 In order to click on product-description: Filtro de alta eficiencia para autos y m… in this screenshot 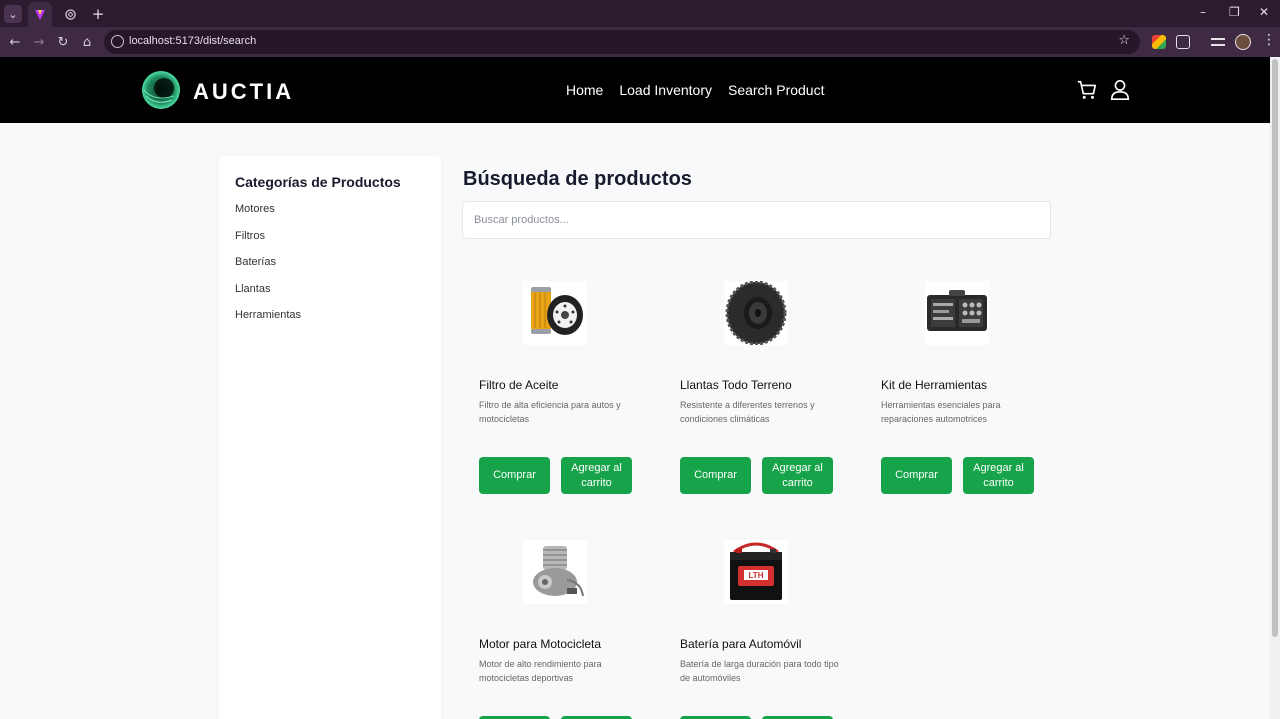, I will do `click(550, 412)`.